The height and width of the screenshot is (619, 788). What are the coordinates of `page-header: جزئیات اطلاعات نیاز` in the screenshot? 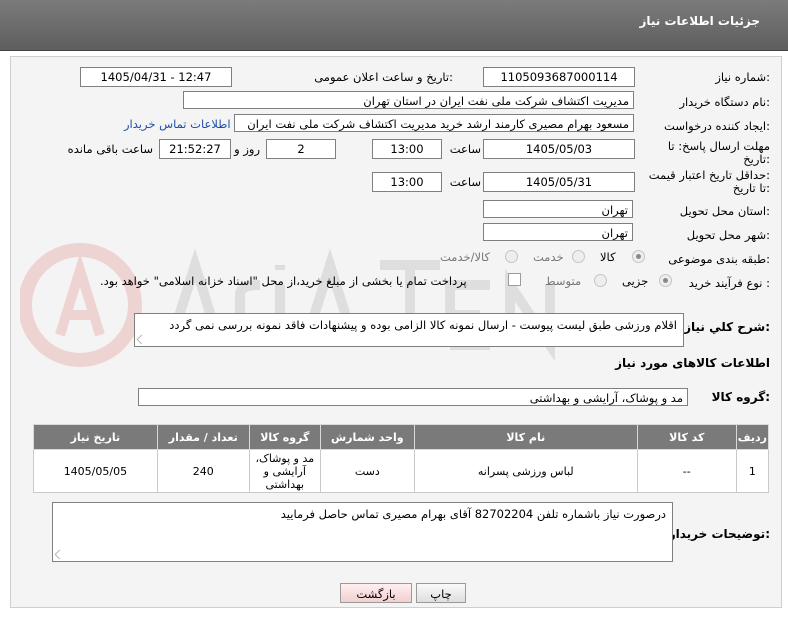 It's located at (394, 25).